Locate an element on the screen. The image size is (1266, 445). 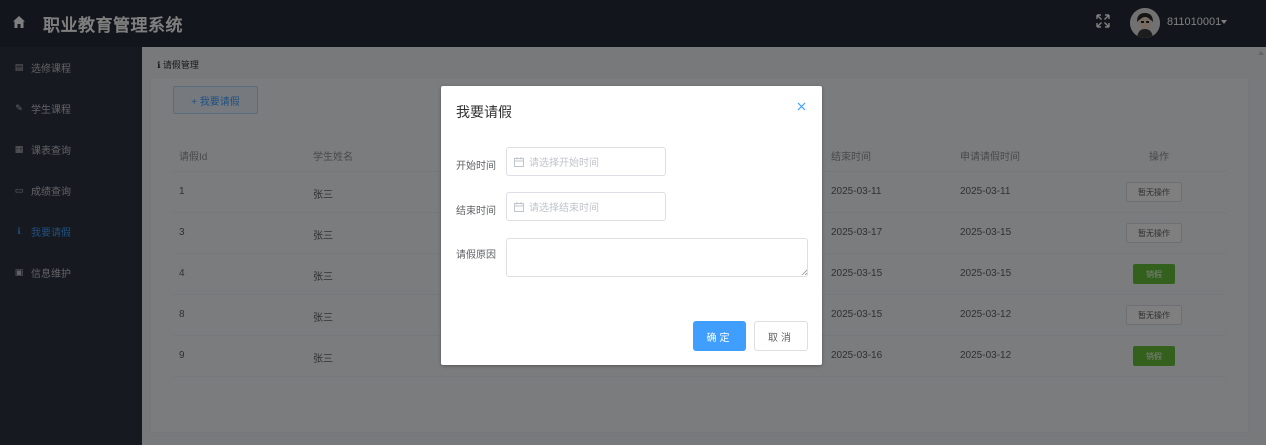
end-time-label: 结束时间 is located at coordinates (476, 211).